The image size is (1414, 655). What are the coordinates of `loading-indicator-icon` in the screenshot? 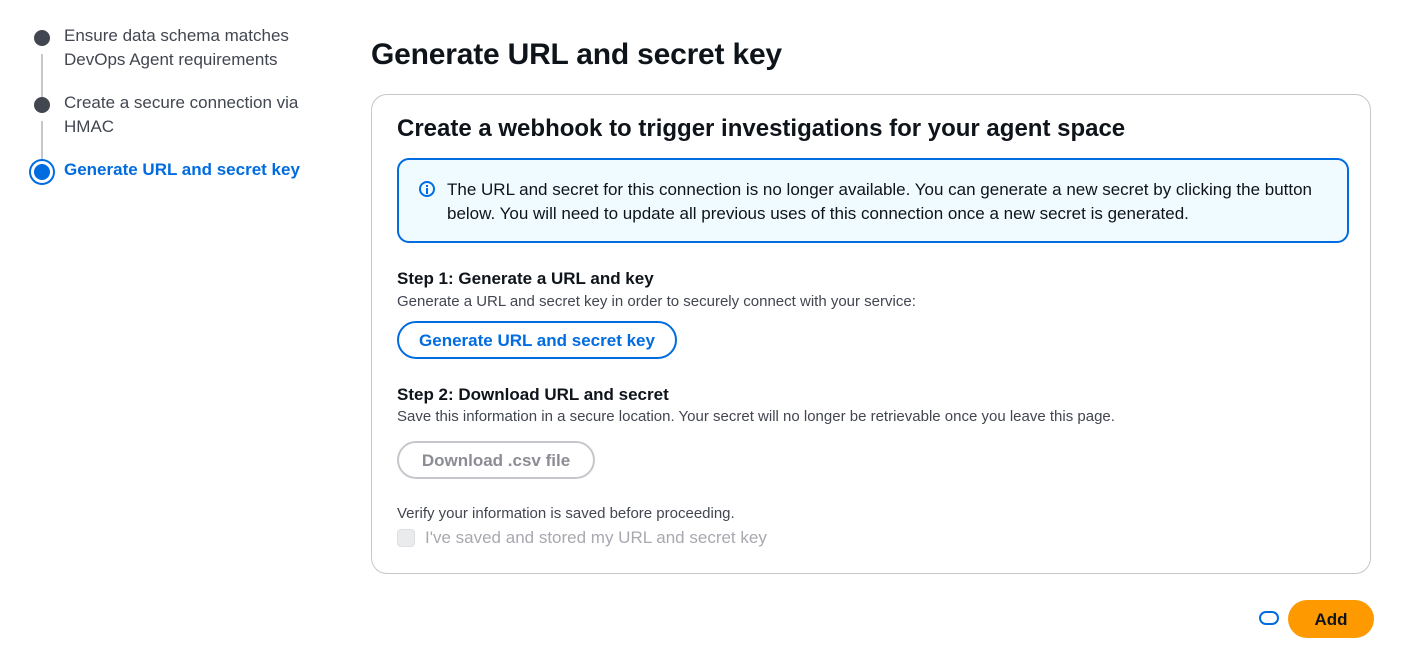 It's located at (1269, 618).